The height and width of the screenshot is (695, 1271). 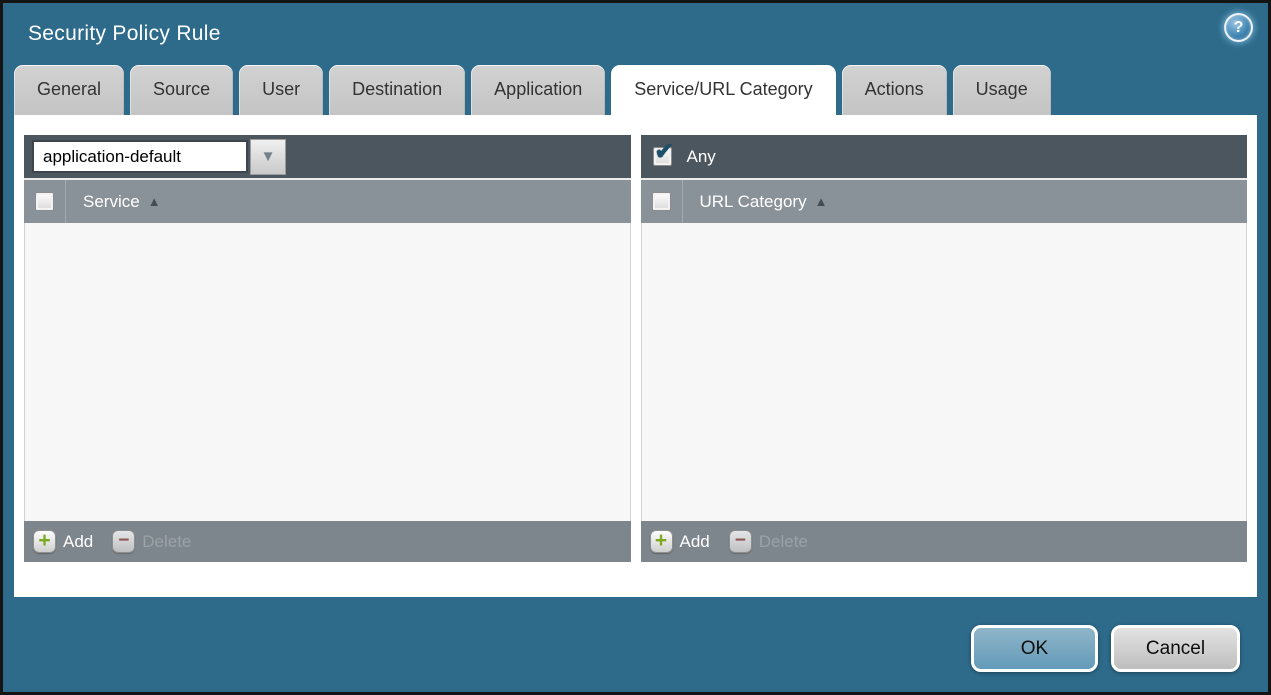 I want to click on check-icon: ✔, so click(x=664, y=151).